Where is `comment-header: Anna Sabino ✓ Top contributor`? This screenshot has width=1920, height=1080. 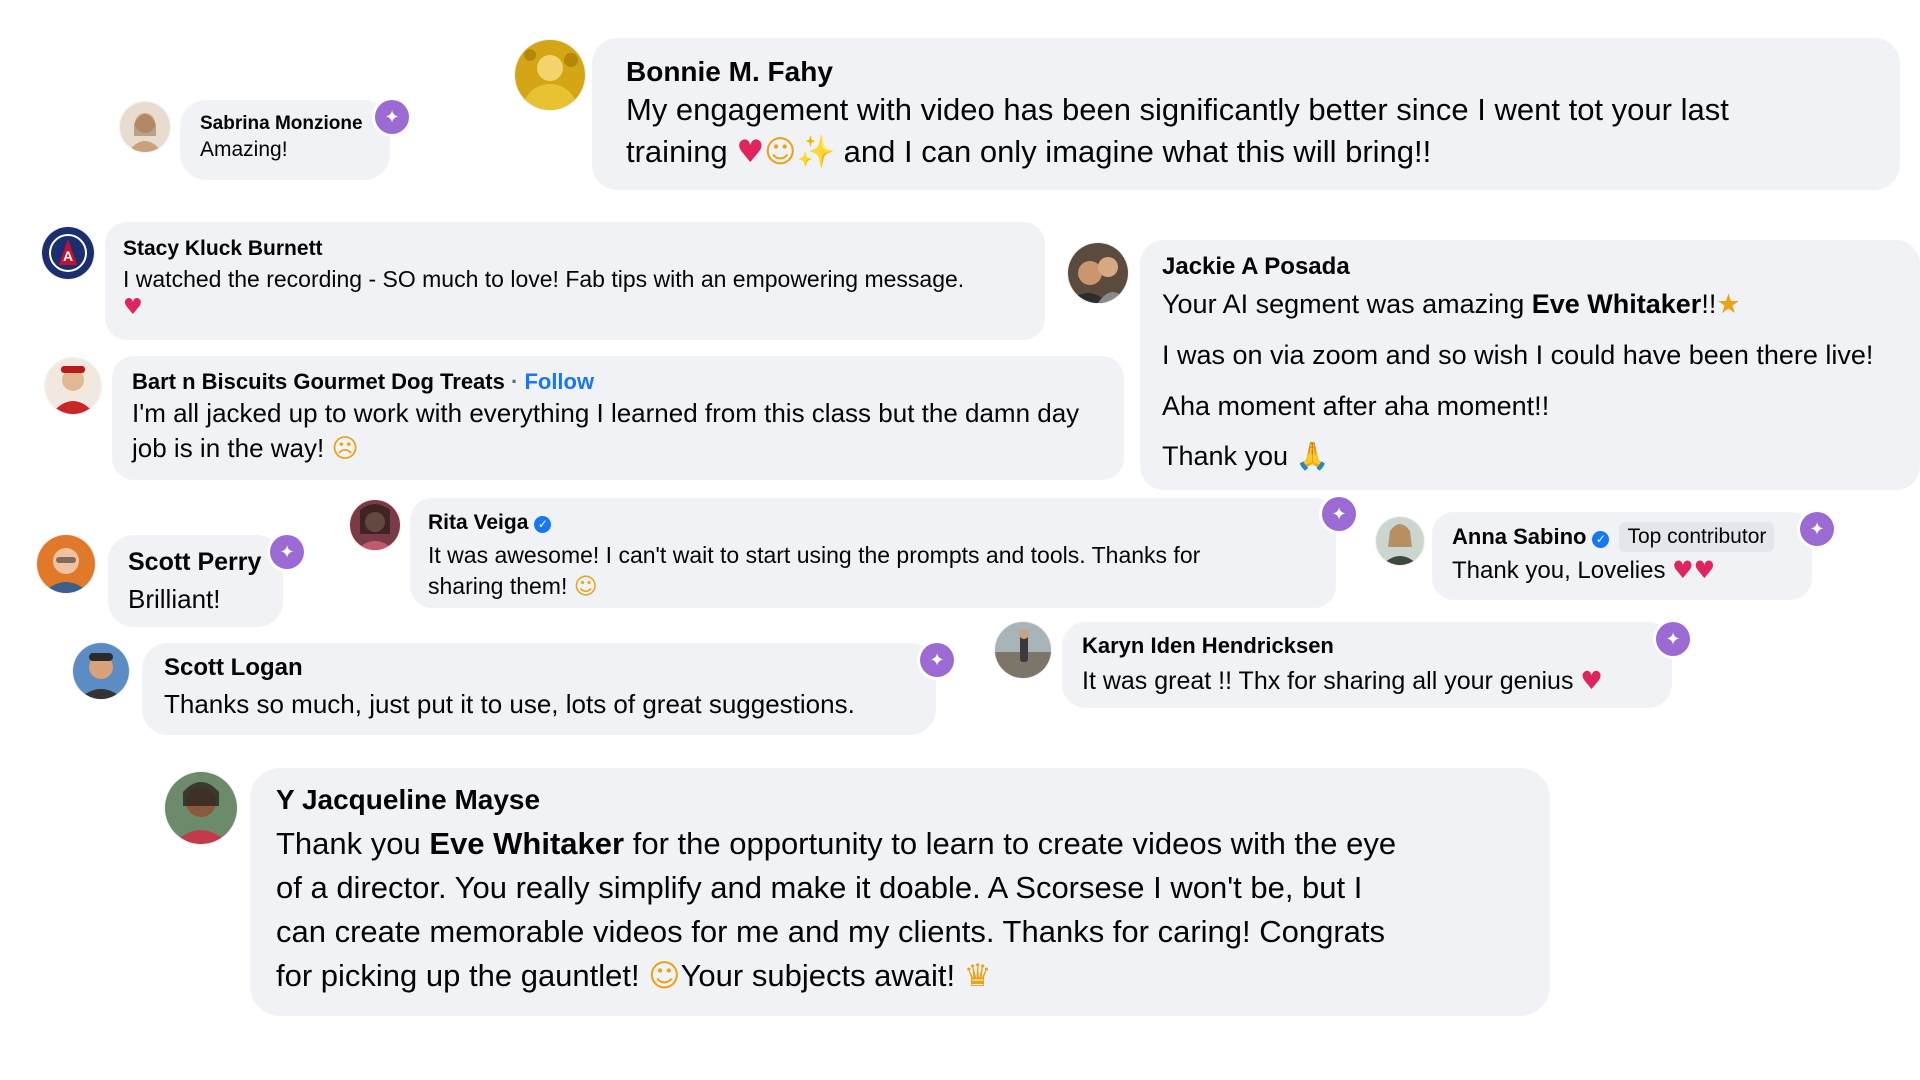
comment-header: Anna Sabino ✓ Top contributor is located at coordinates (1622, 537).